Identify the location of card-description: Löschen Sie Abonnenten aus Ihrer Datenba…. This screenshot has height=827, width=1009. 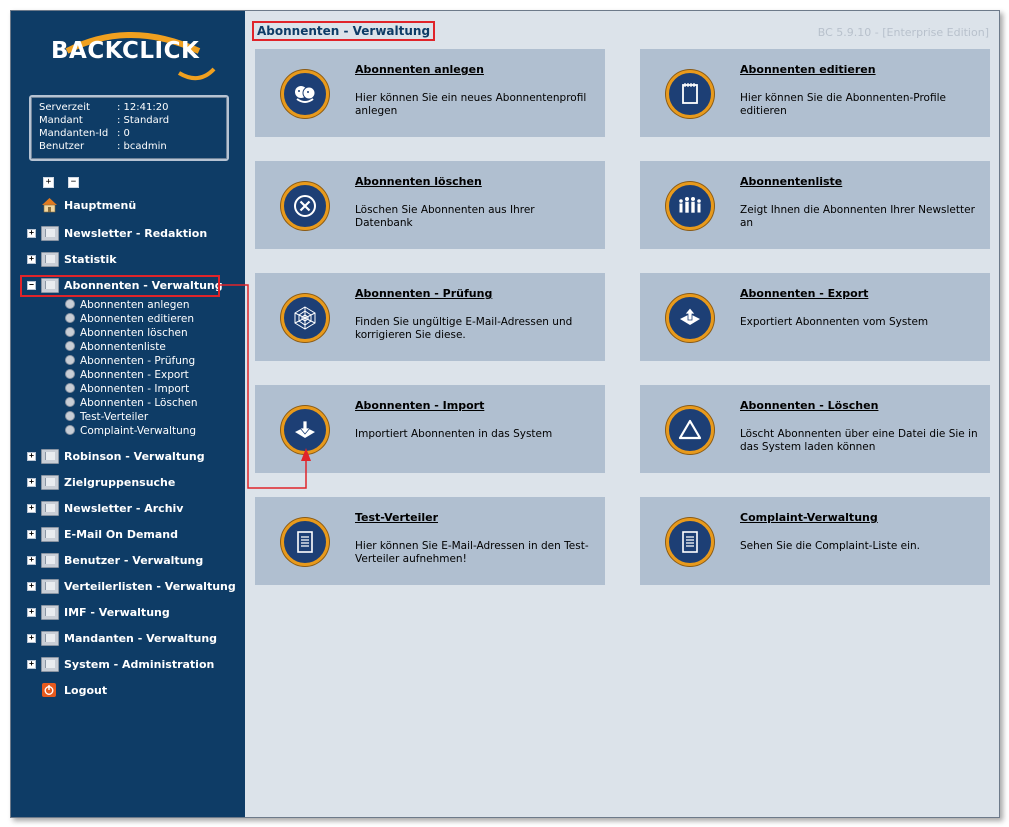
(445, 216).